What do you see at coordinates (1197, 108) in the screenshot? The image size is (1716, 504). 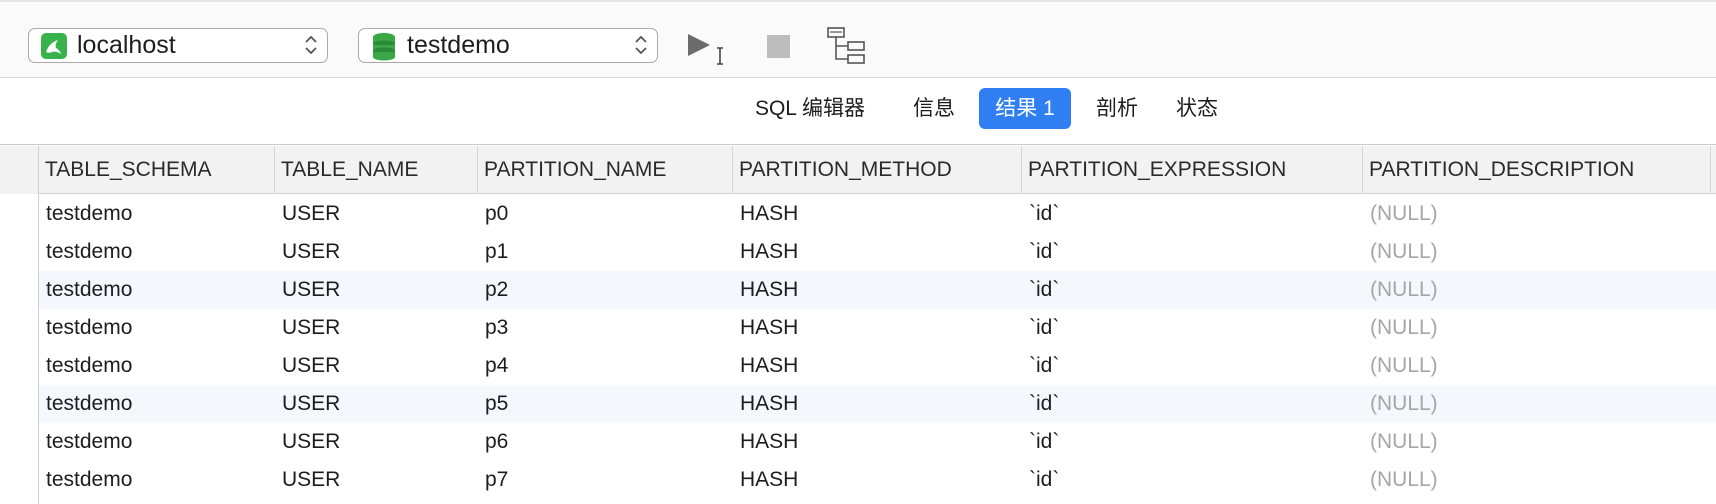 I see `tab-status: 状态` at bounding box center [1197, 108].